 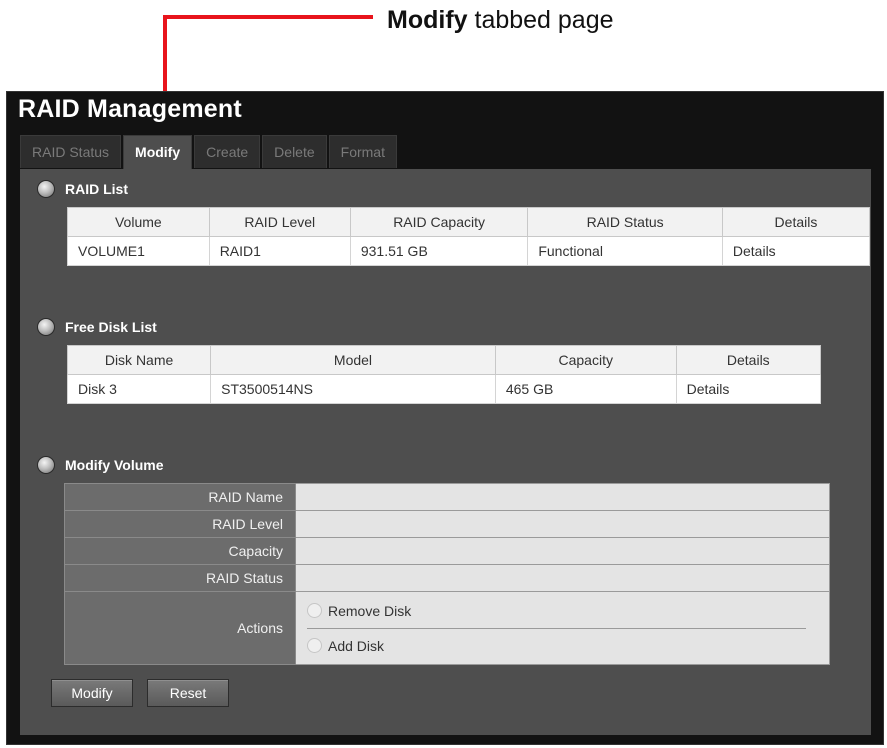 I want to click on column-header: Model, so click(x=353, y=360).